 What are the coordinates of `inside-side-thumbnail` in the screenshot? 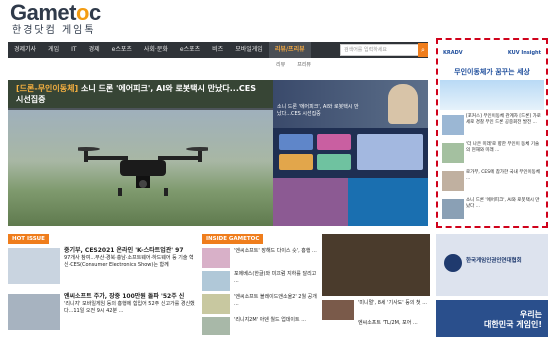 It's located at (338, 310).